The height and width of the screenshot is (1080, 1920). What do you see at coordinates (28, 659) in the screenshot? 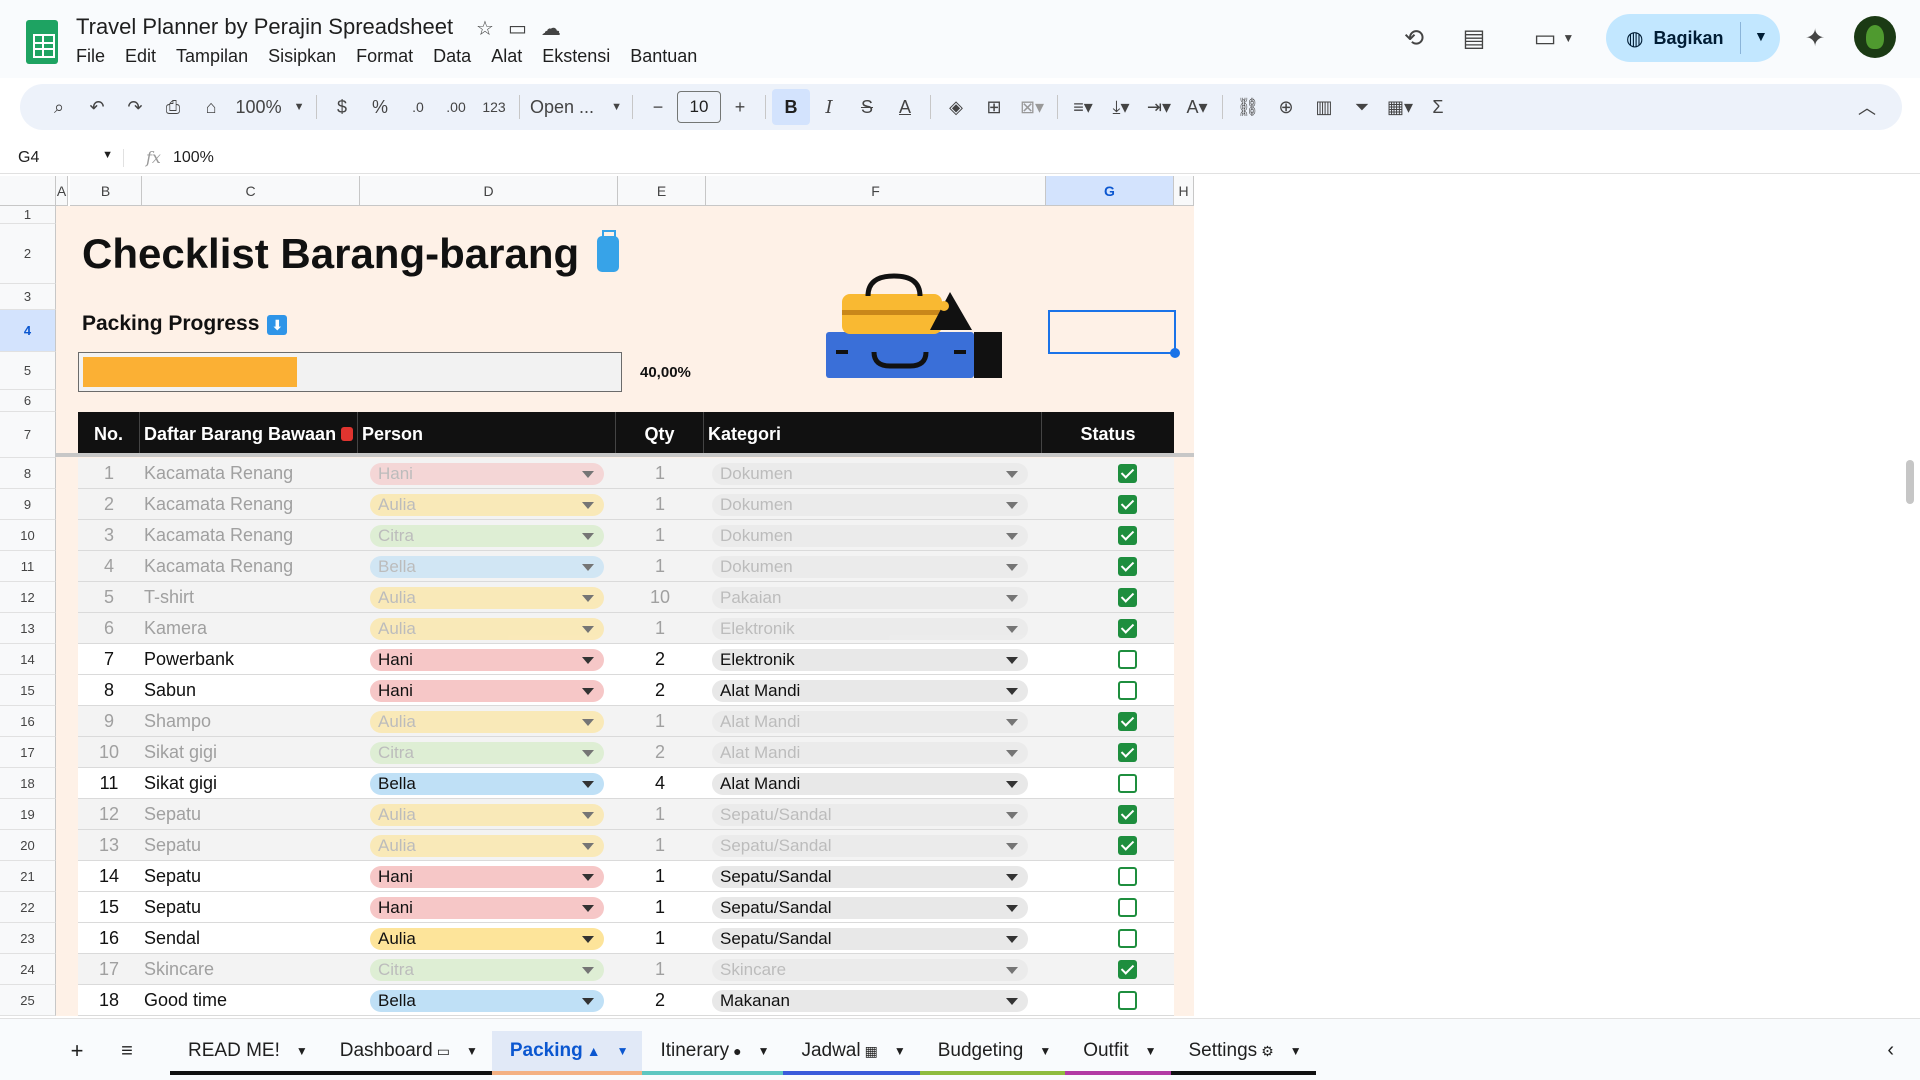
I see `row-header-14: 14` at bounding box center [28, 659].